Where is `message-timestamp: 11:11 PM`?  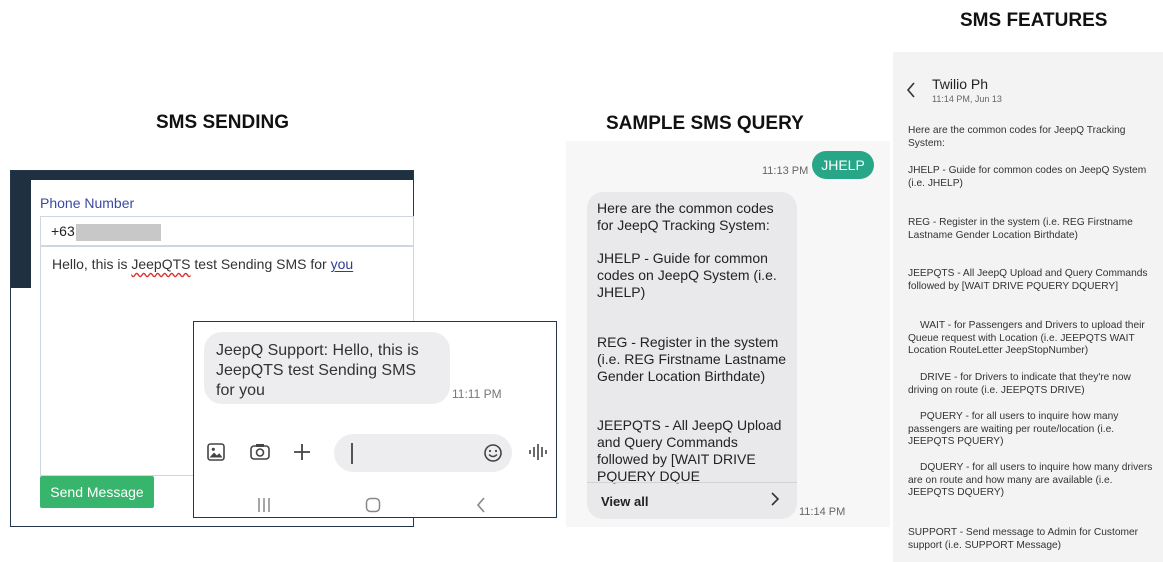 message-timestamp: 11:11 PM is located at coordinates (477, 394).